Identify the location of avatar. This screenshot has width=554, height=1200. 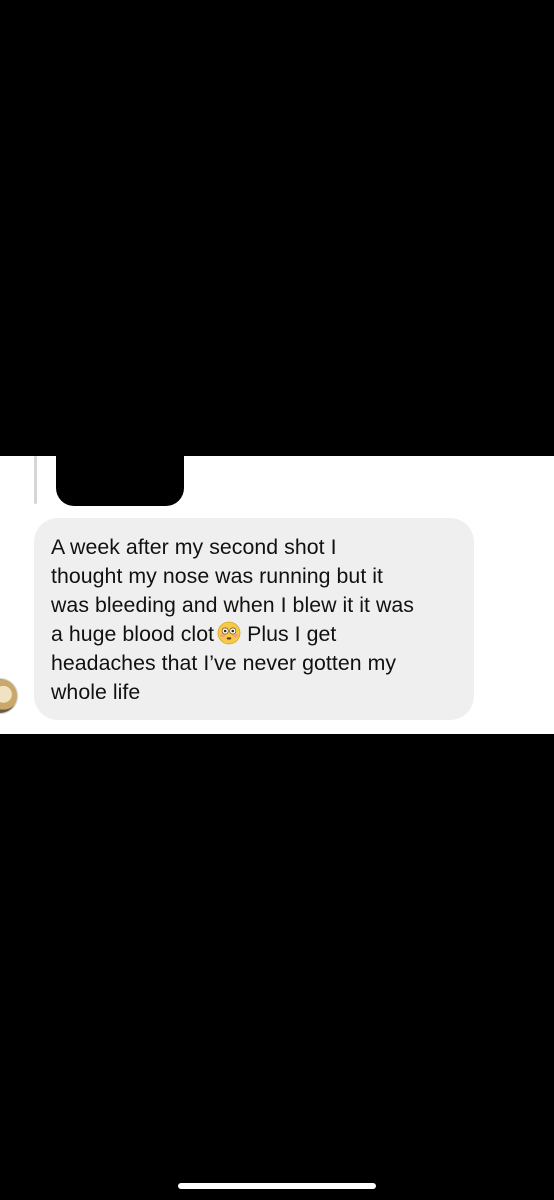
(9, 696).